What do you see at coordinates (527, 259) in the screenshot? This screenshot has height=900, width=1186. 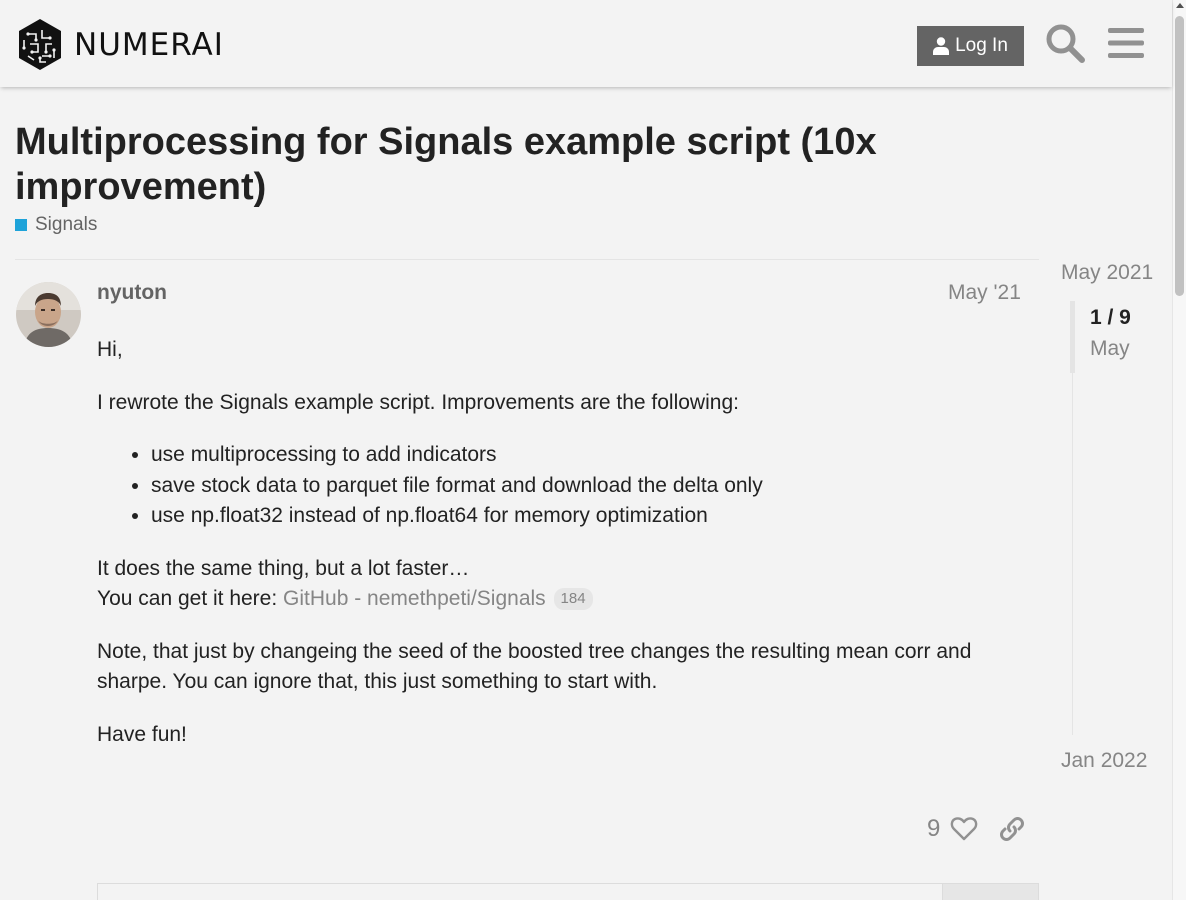 I see `title-divider` at bounding box center [527, 259].